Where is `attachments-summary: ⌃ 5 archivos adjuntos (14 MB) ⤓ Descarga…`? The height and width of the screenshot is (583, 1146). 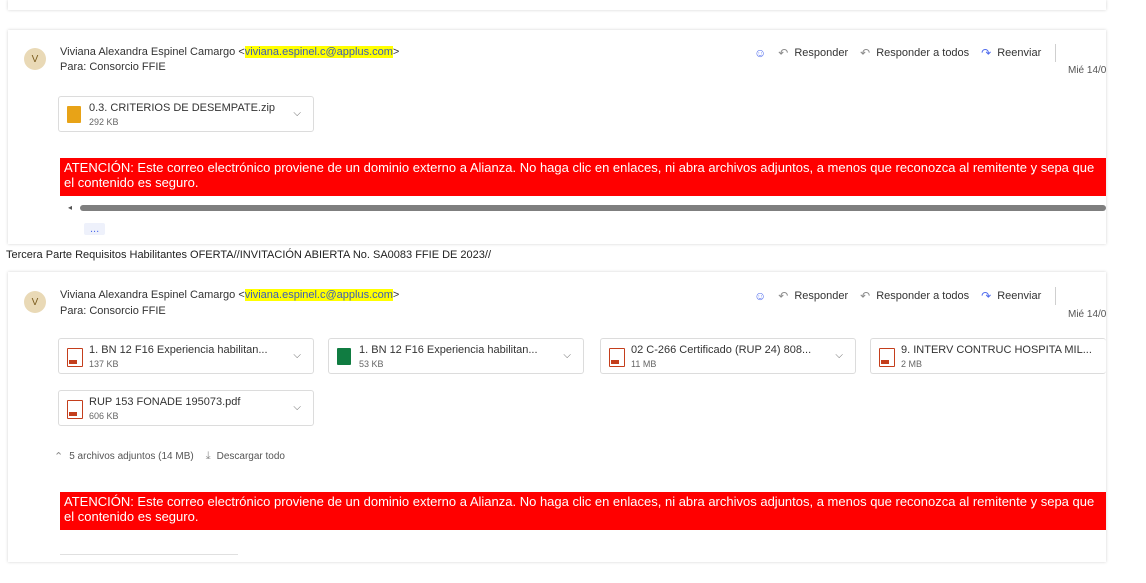 attachments-summary: ⌃ 5 archivos adjuntos (14 MB) ⤓ Descarga… is located at coordinates (169, 456).